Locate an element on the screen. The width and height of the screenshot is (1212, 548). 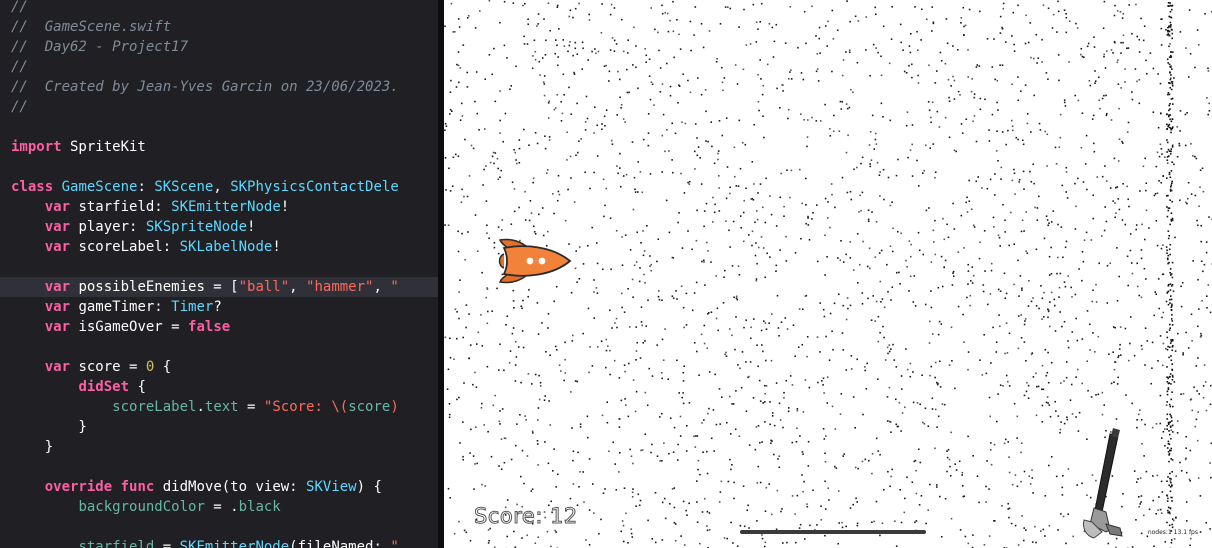
code-token-type: SKEmitterNode is located at coordinates (234, 543).